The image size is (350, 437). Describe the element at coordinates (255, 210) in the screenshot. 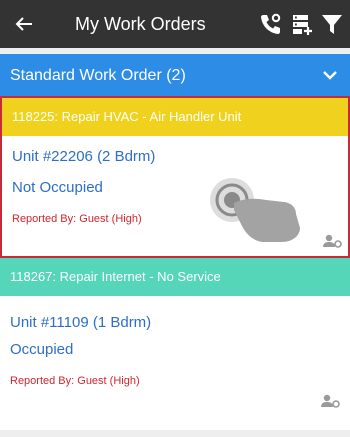

I see `tap-gesture-hand-icon` at that location.